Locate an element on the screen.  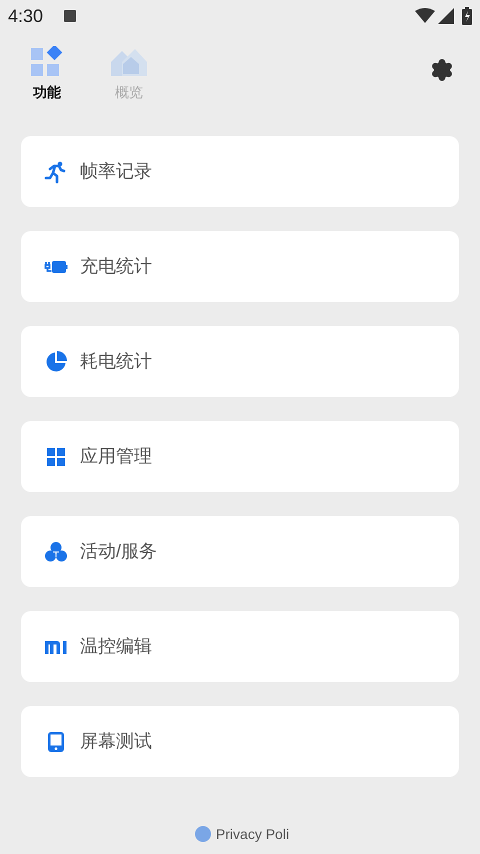
menu-card: 屏幕测试 is located at coordinates (240, 741).